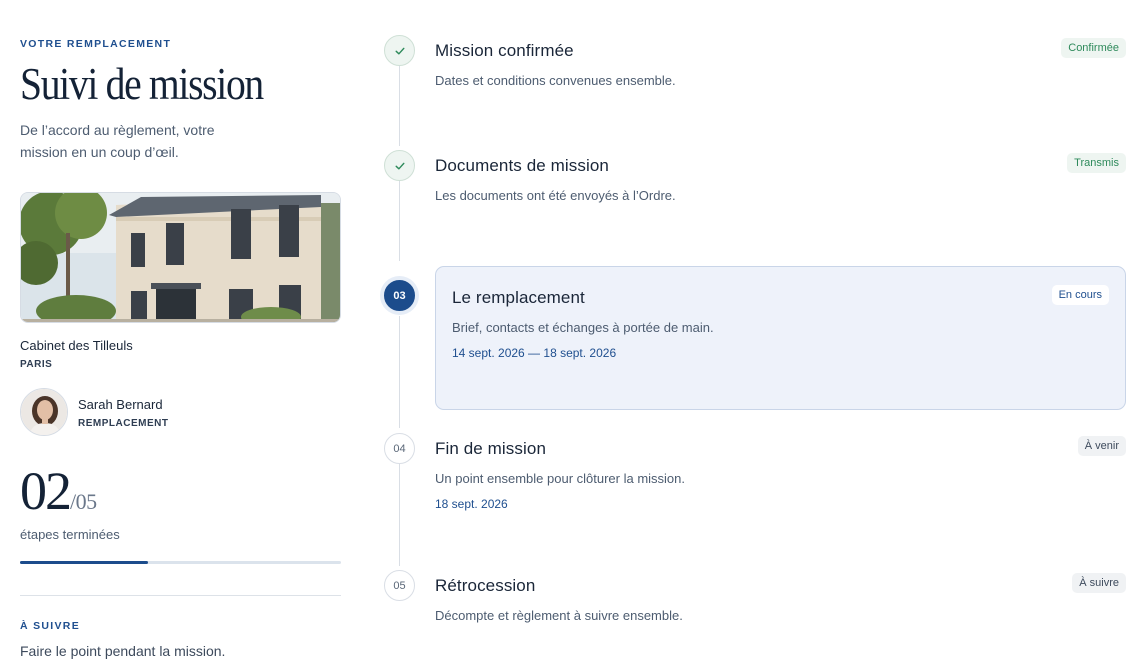 This screenshot has width=1146, height=670. Describe the element at coordinates (83, 501) in the screenshot. I see `steps-total: /05` at that location.